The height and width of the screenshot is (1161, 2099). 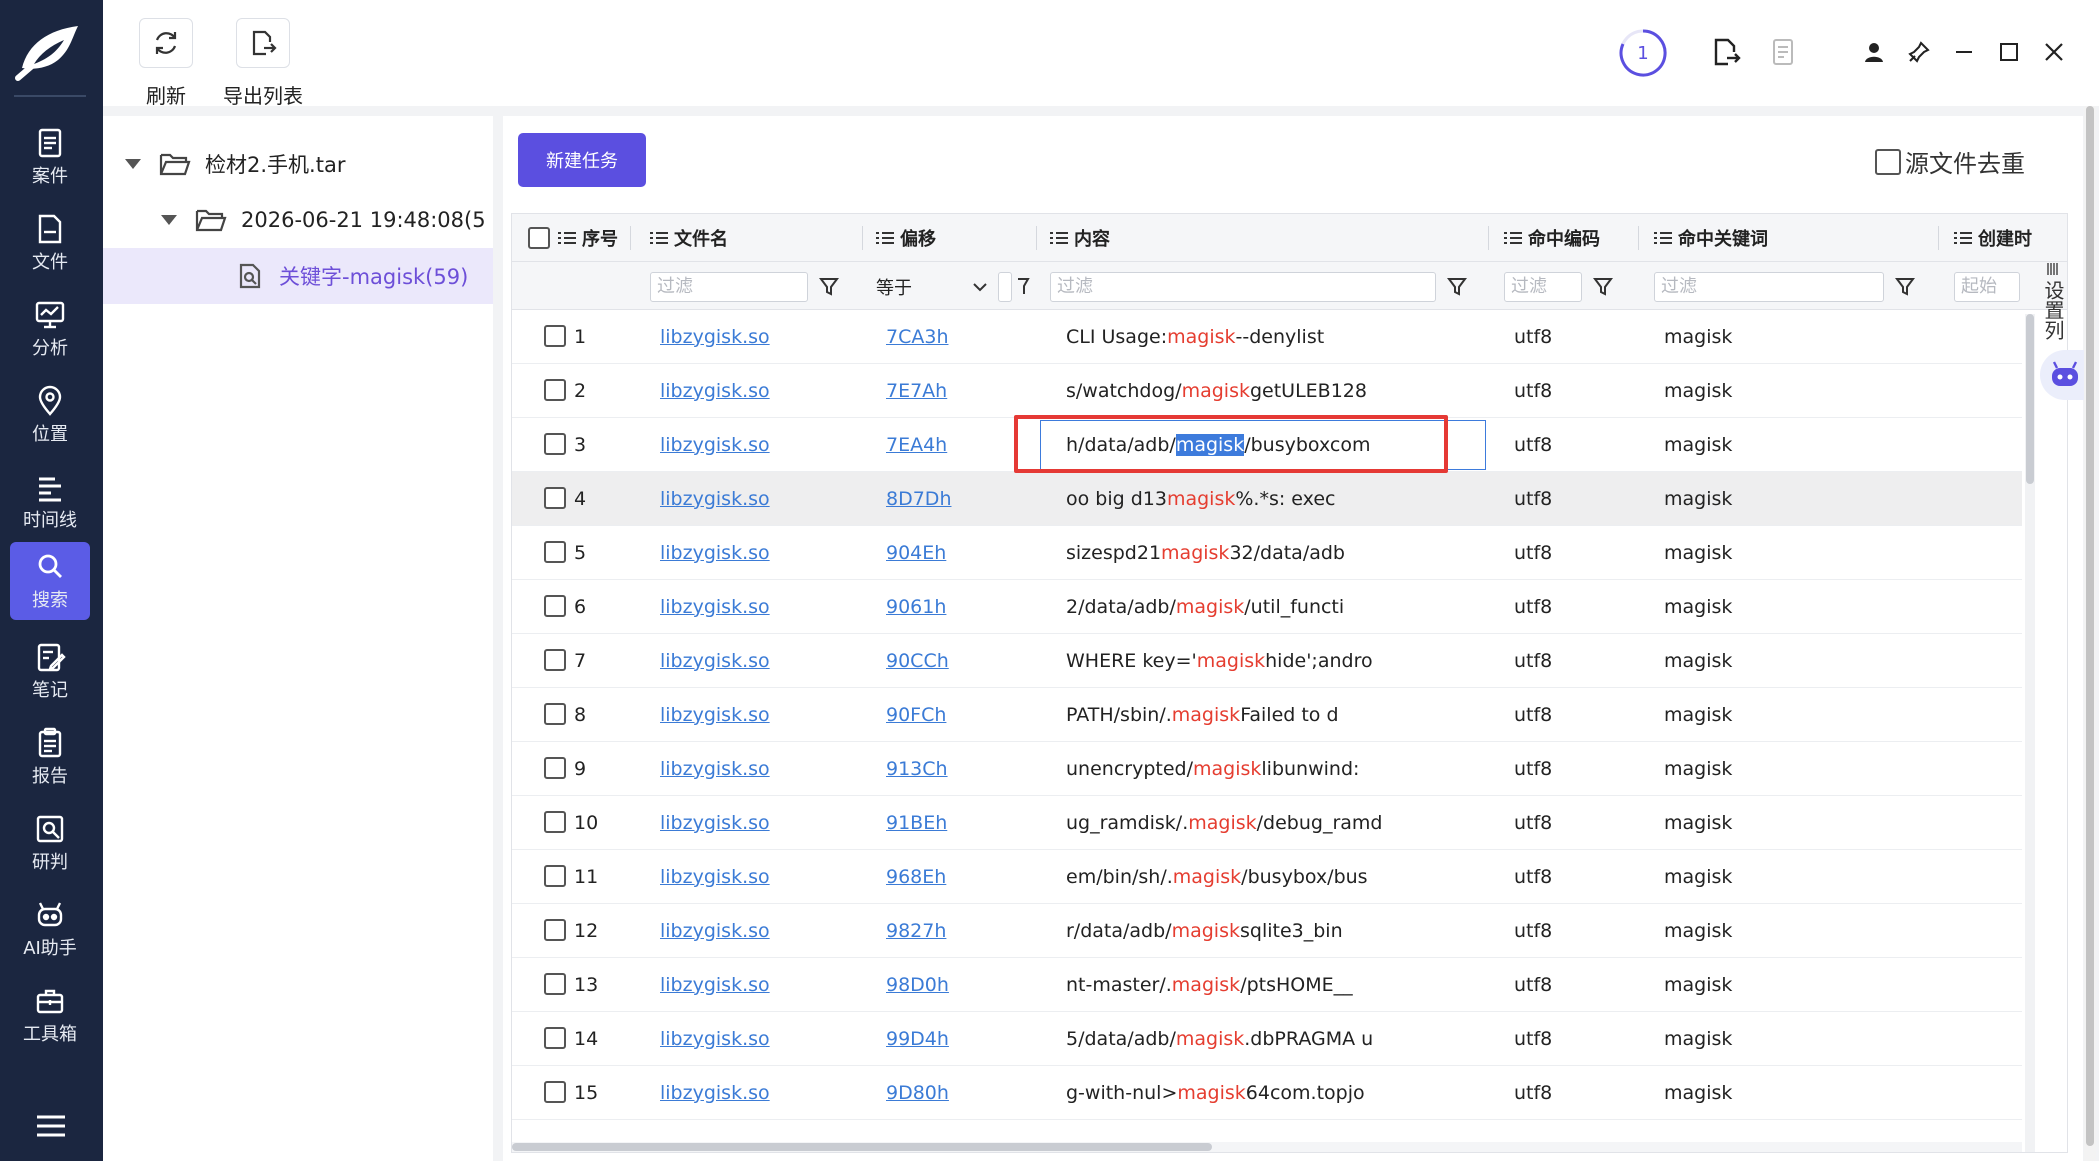 I want to click on column-header-encoding: 命中编码, so click(x=1574, y=238).